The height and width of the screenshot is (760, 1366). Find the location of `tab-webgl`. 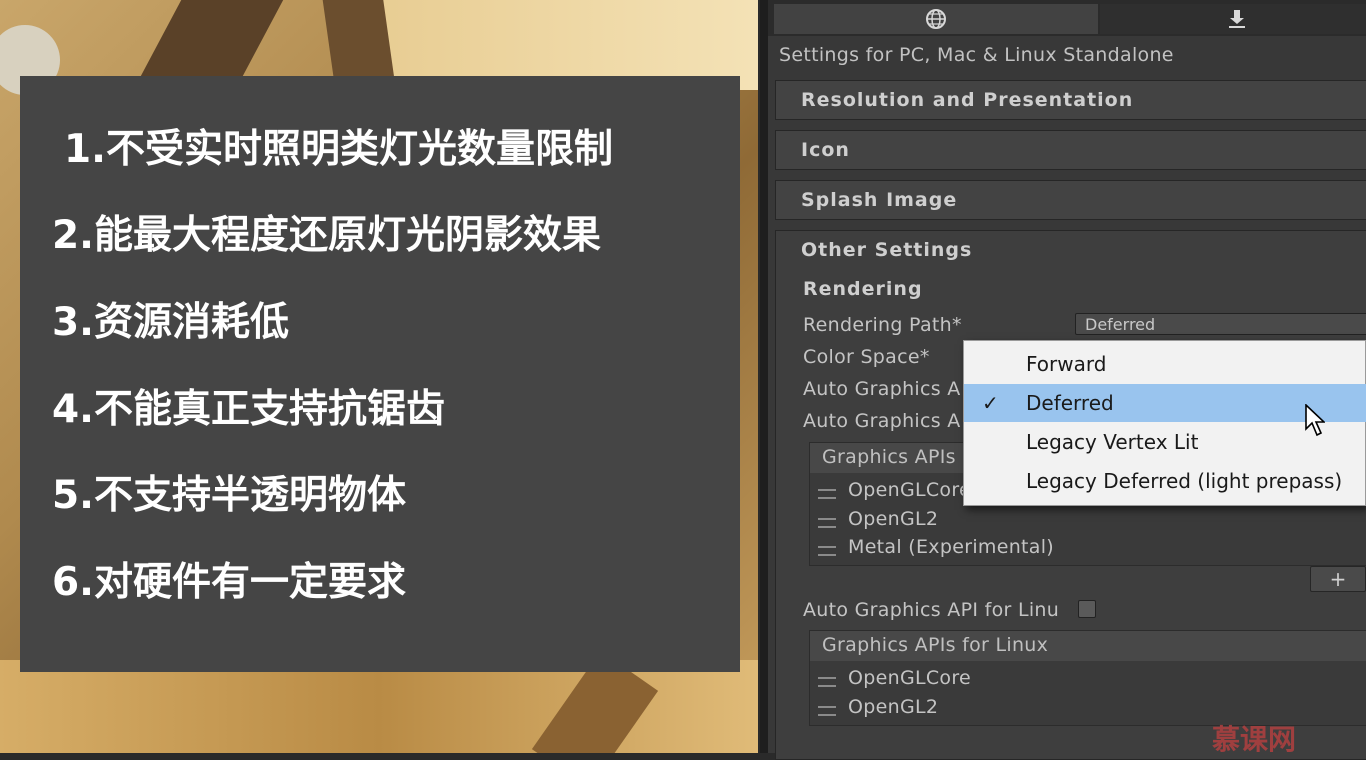

tab-webgl is located at coordinates (936, 19).